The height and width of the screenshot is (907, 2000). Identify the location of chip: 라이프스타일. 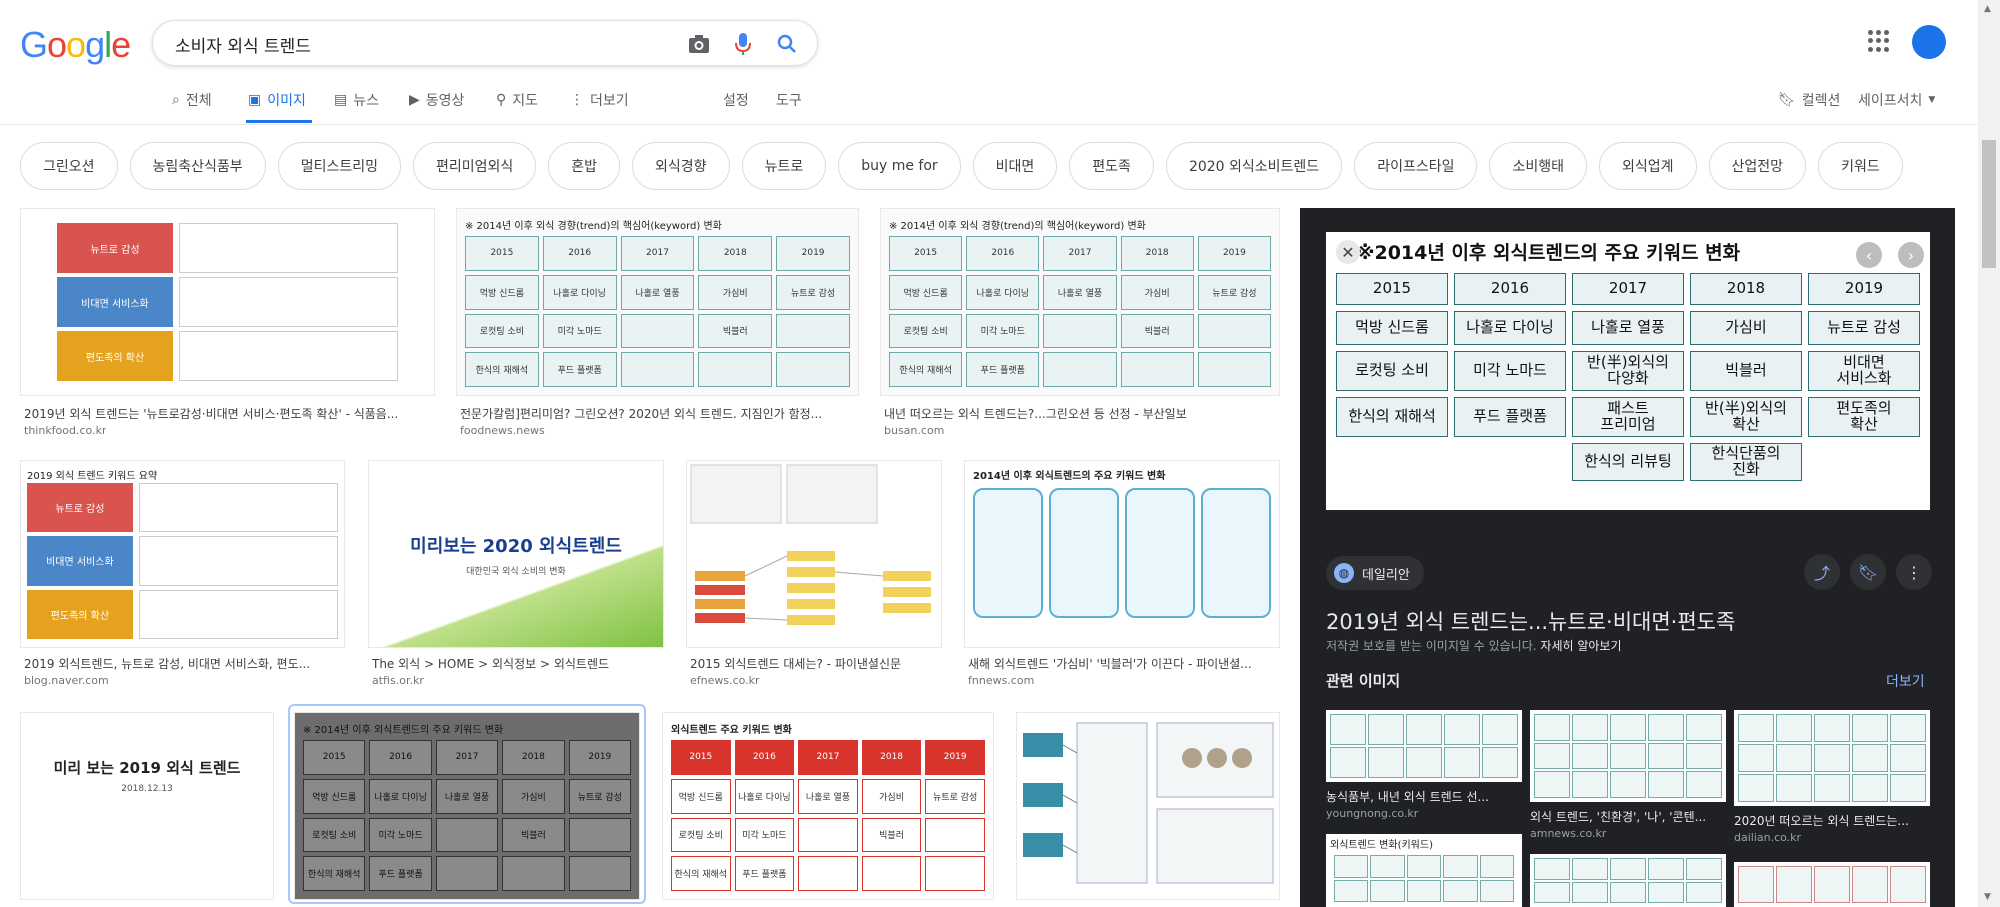
(1416, 166).